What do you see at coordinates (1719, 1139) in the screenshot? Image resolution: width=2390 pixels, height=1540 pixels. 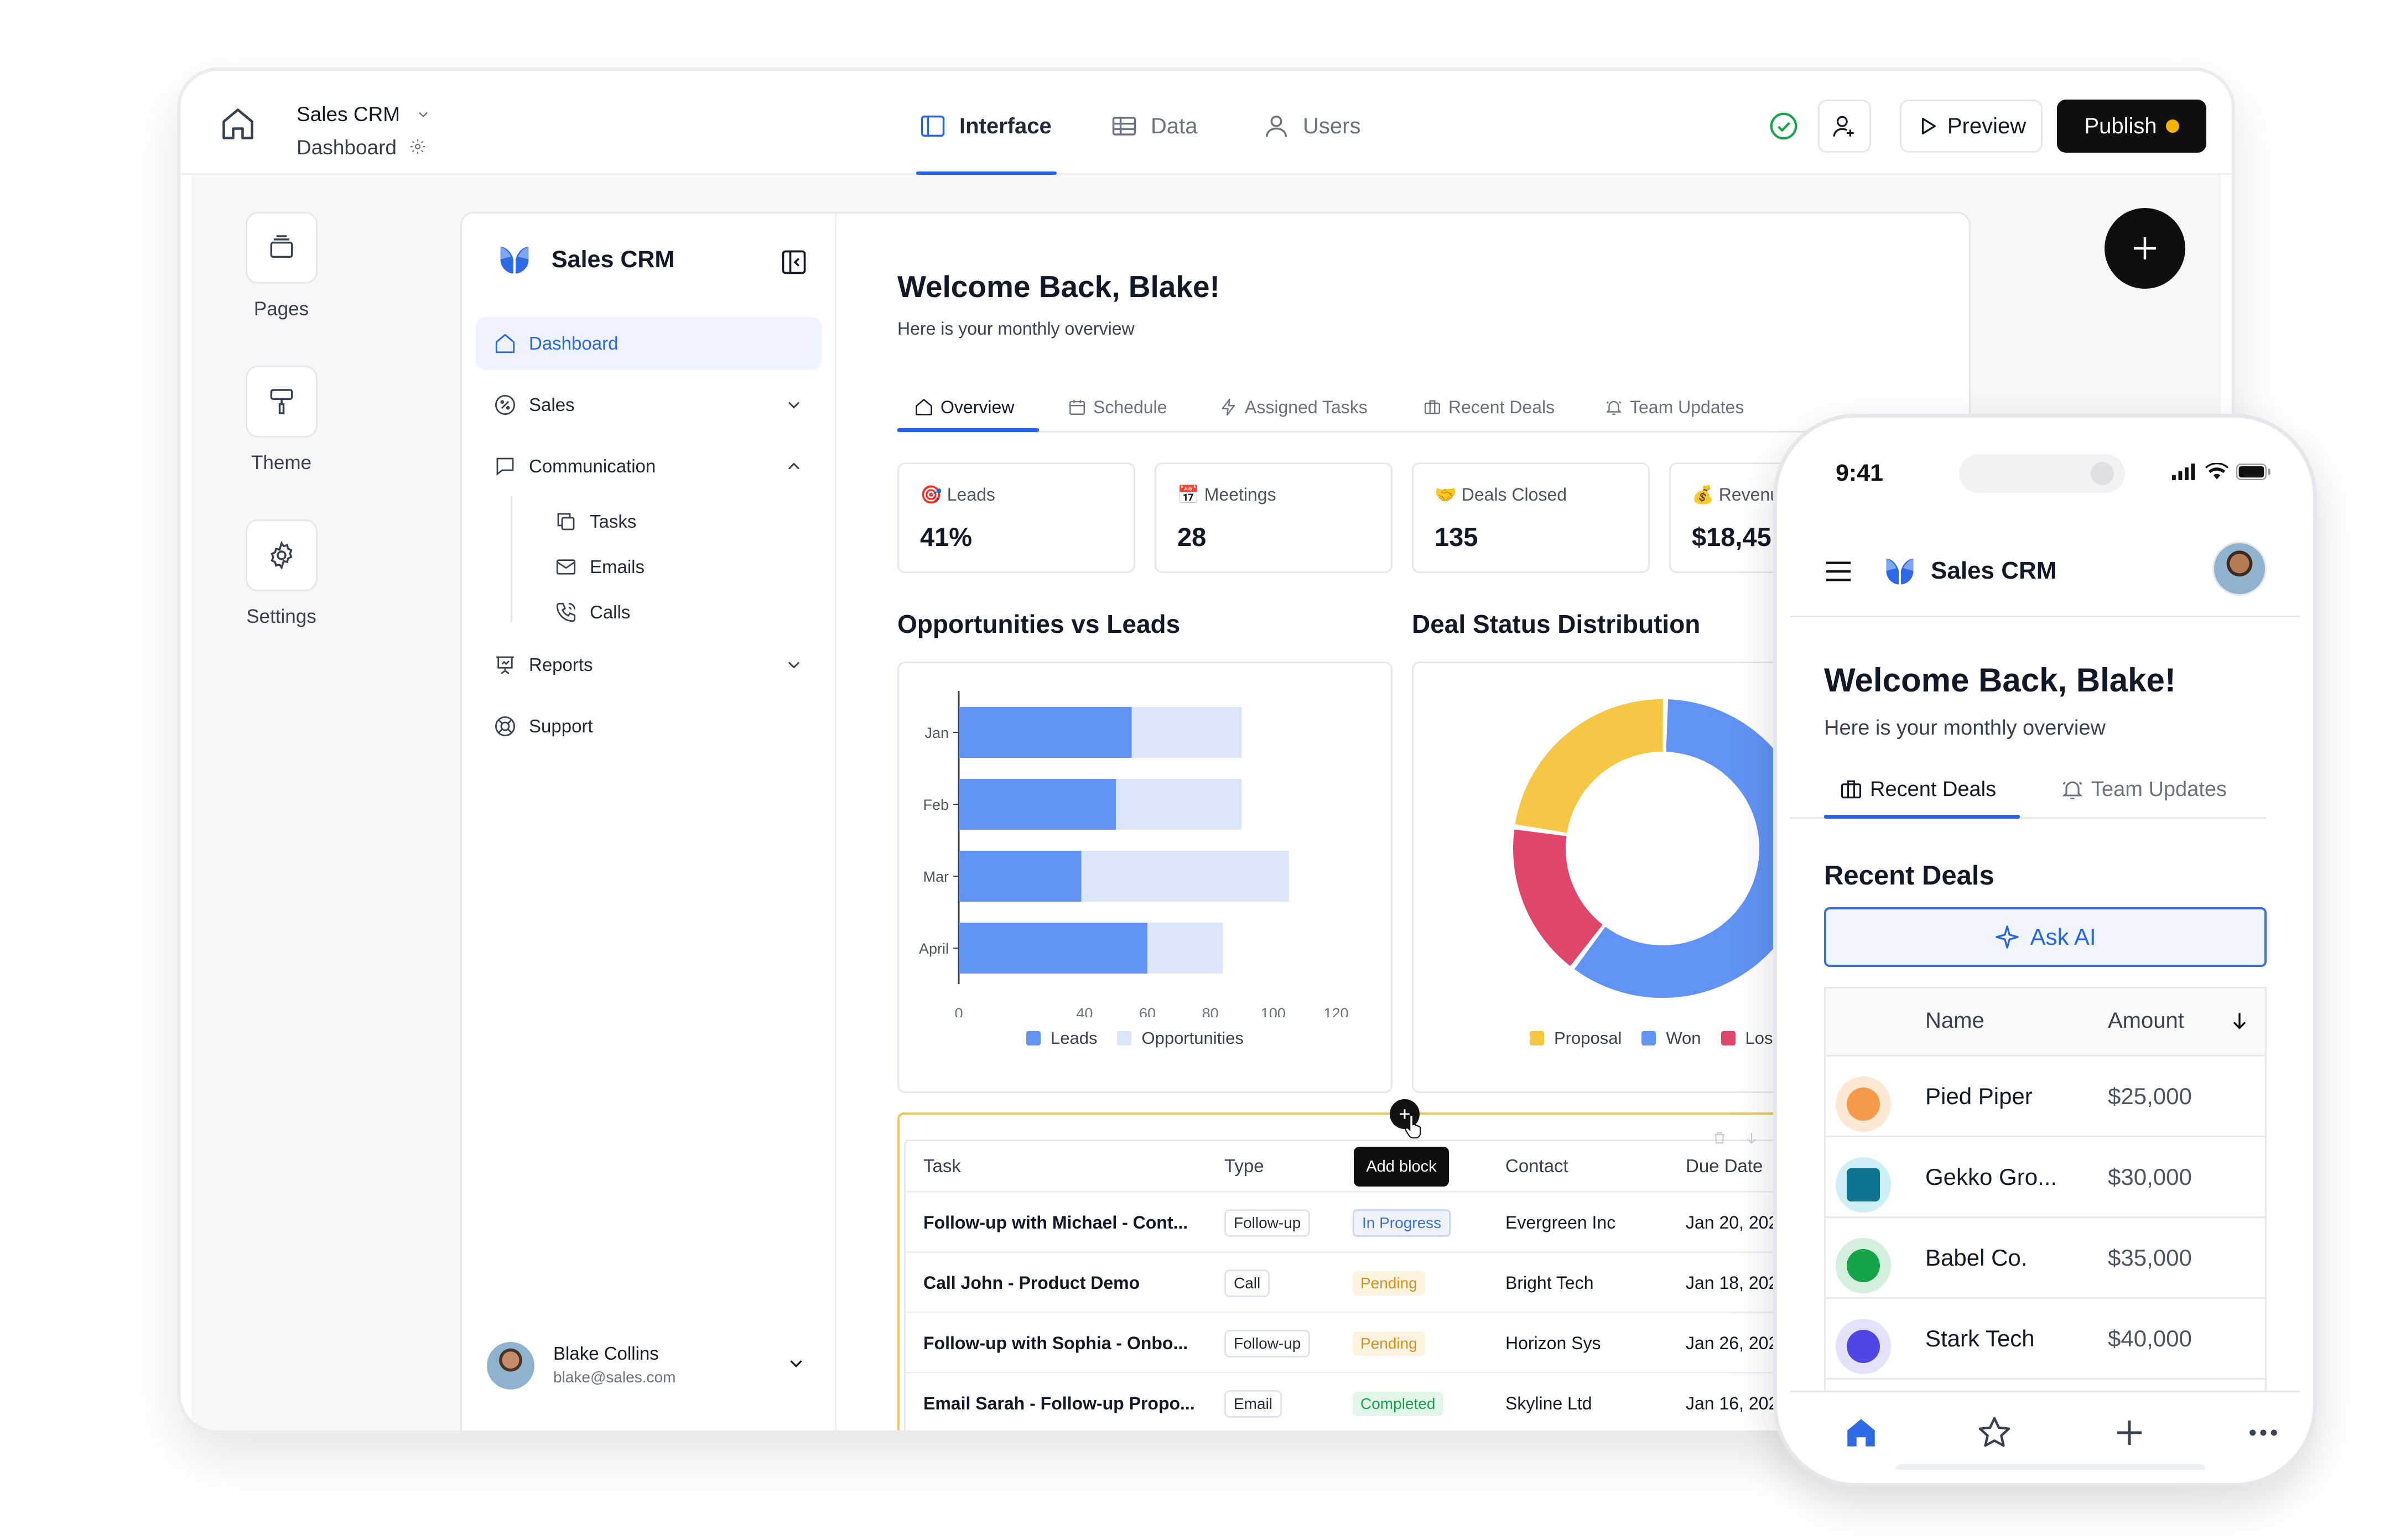 I see `trash-icon` at bounding box center [1719, 1139].